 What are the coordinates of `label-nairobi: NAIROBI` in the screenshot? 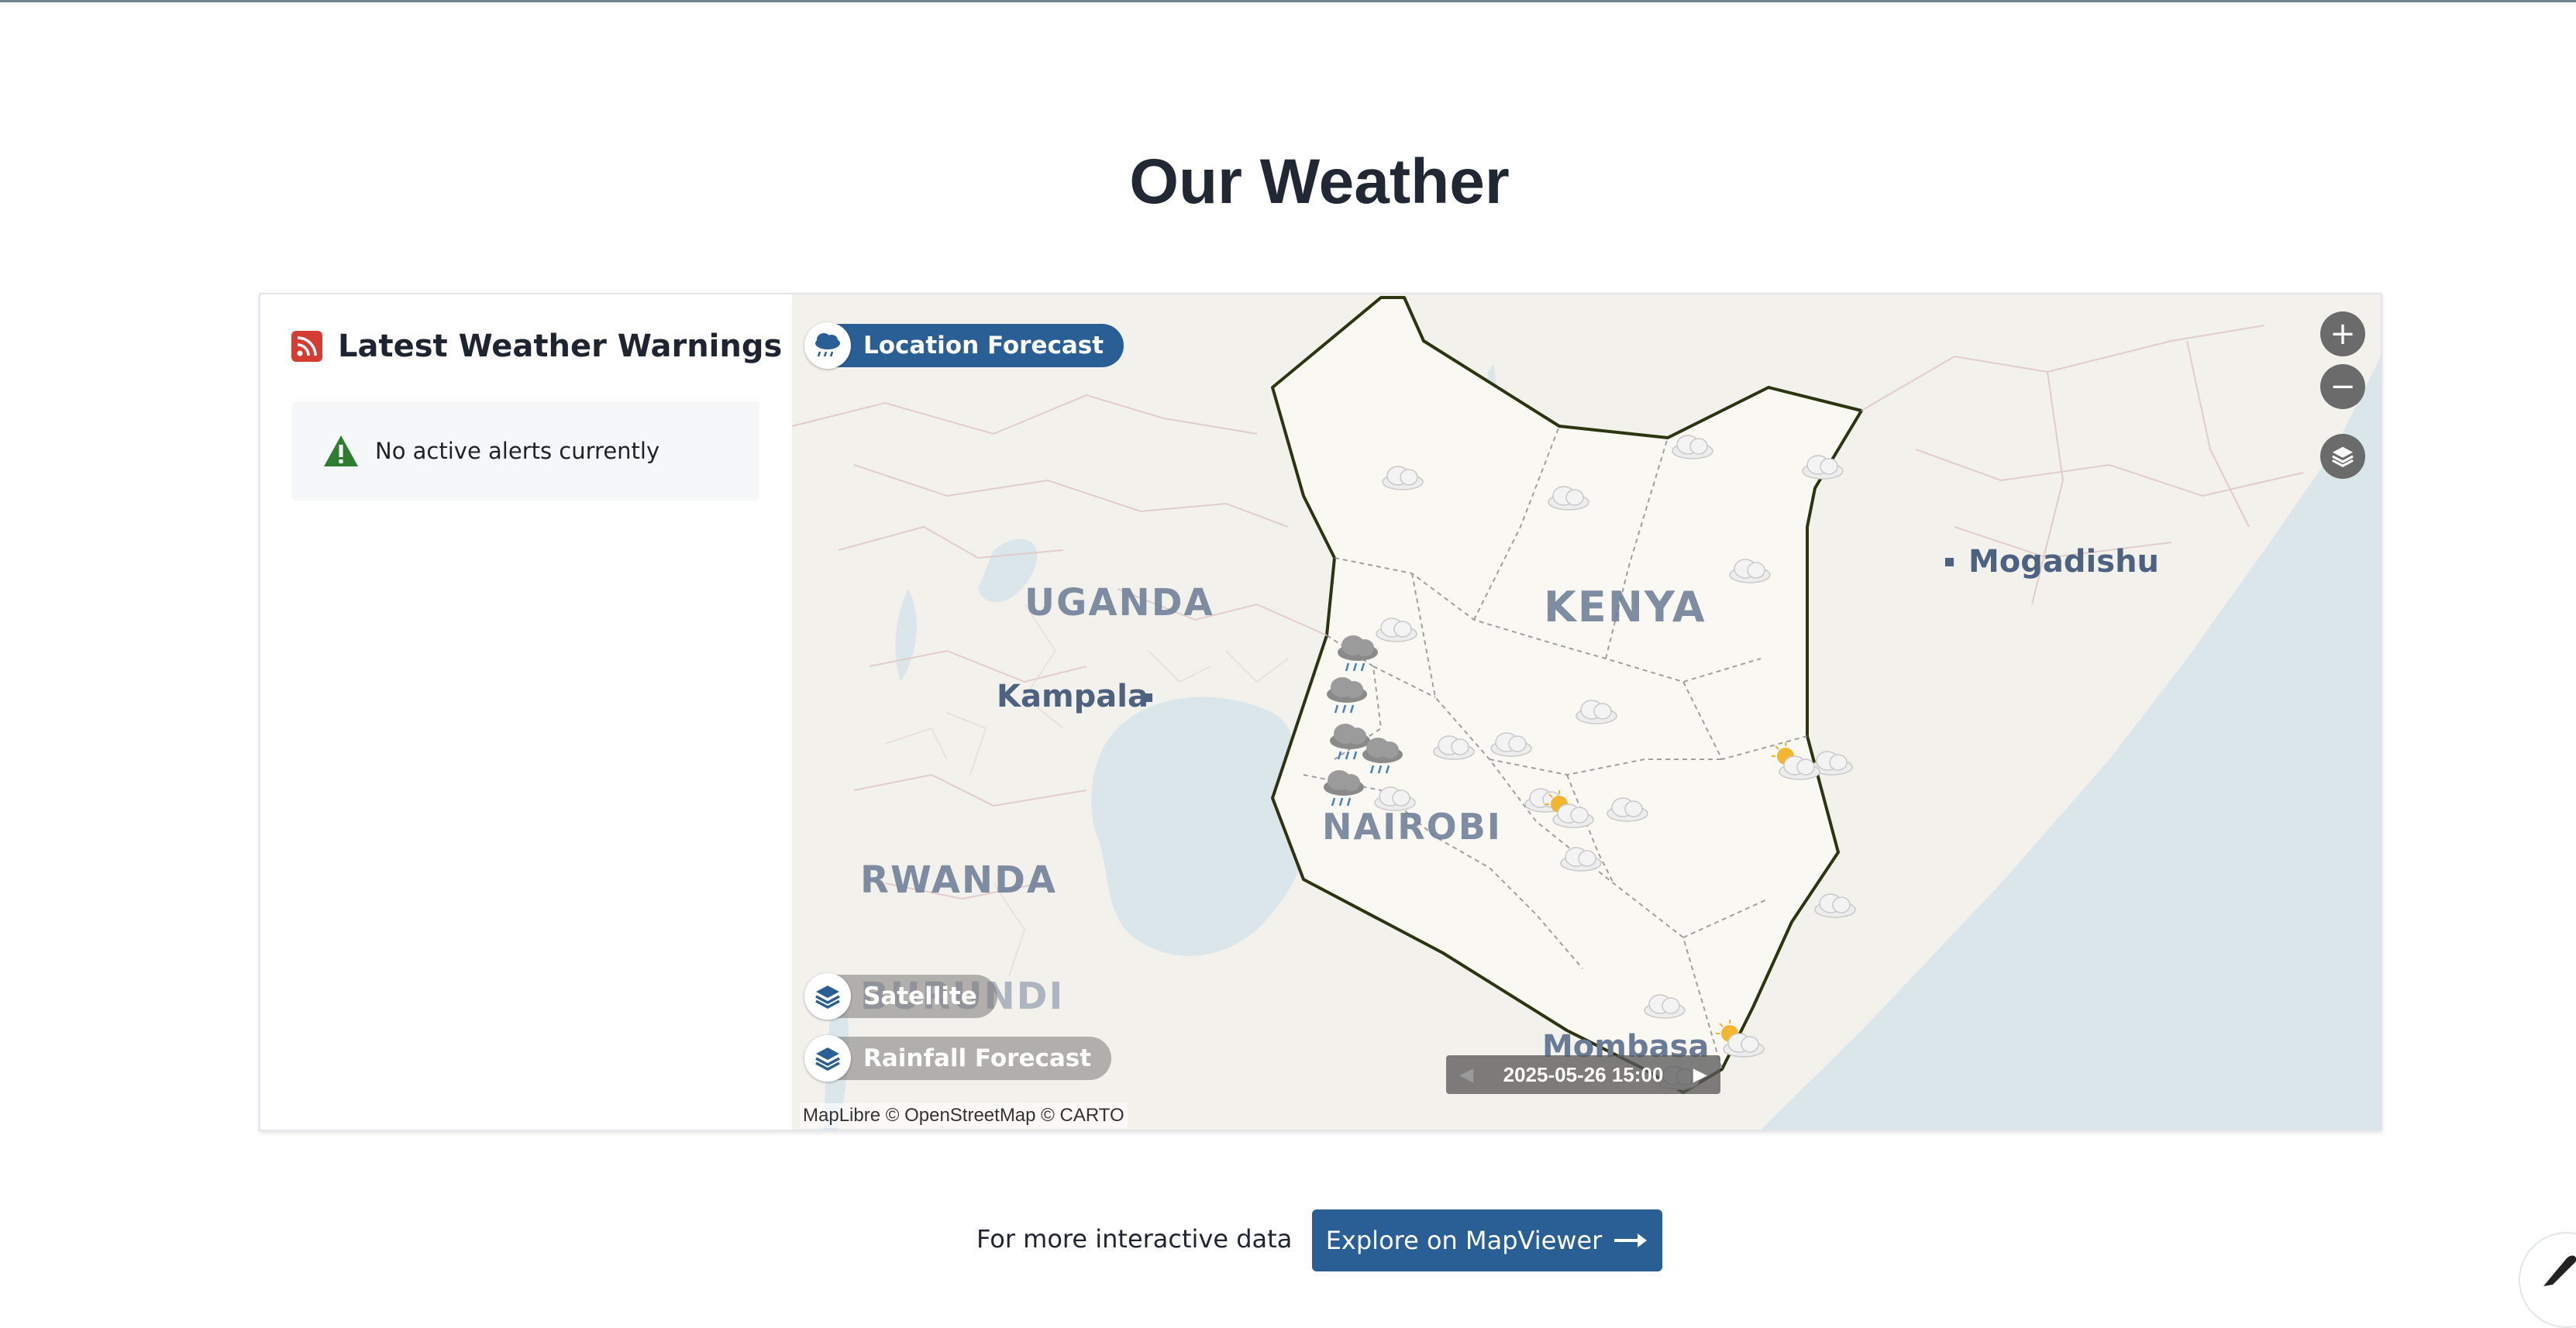 It's located at (1412, 827).